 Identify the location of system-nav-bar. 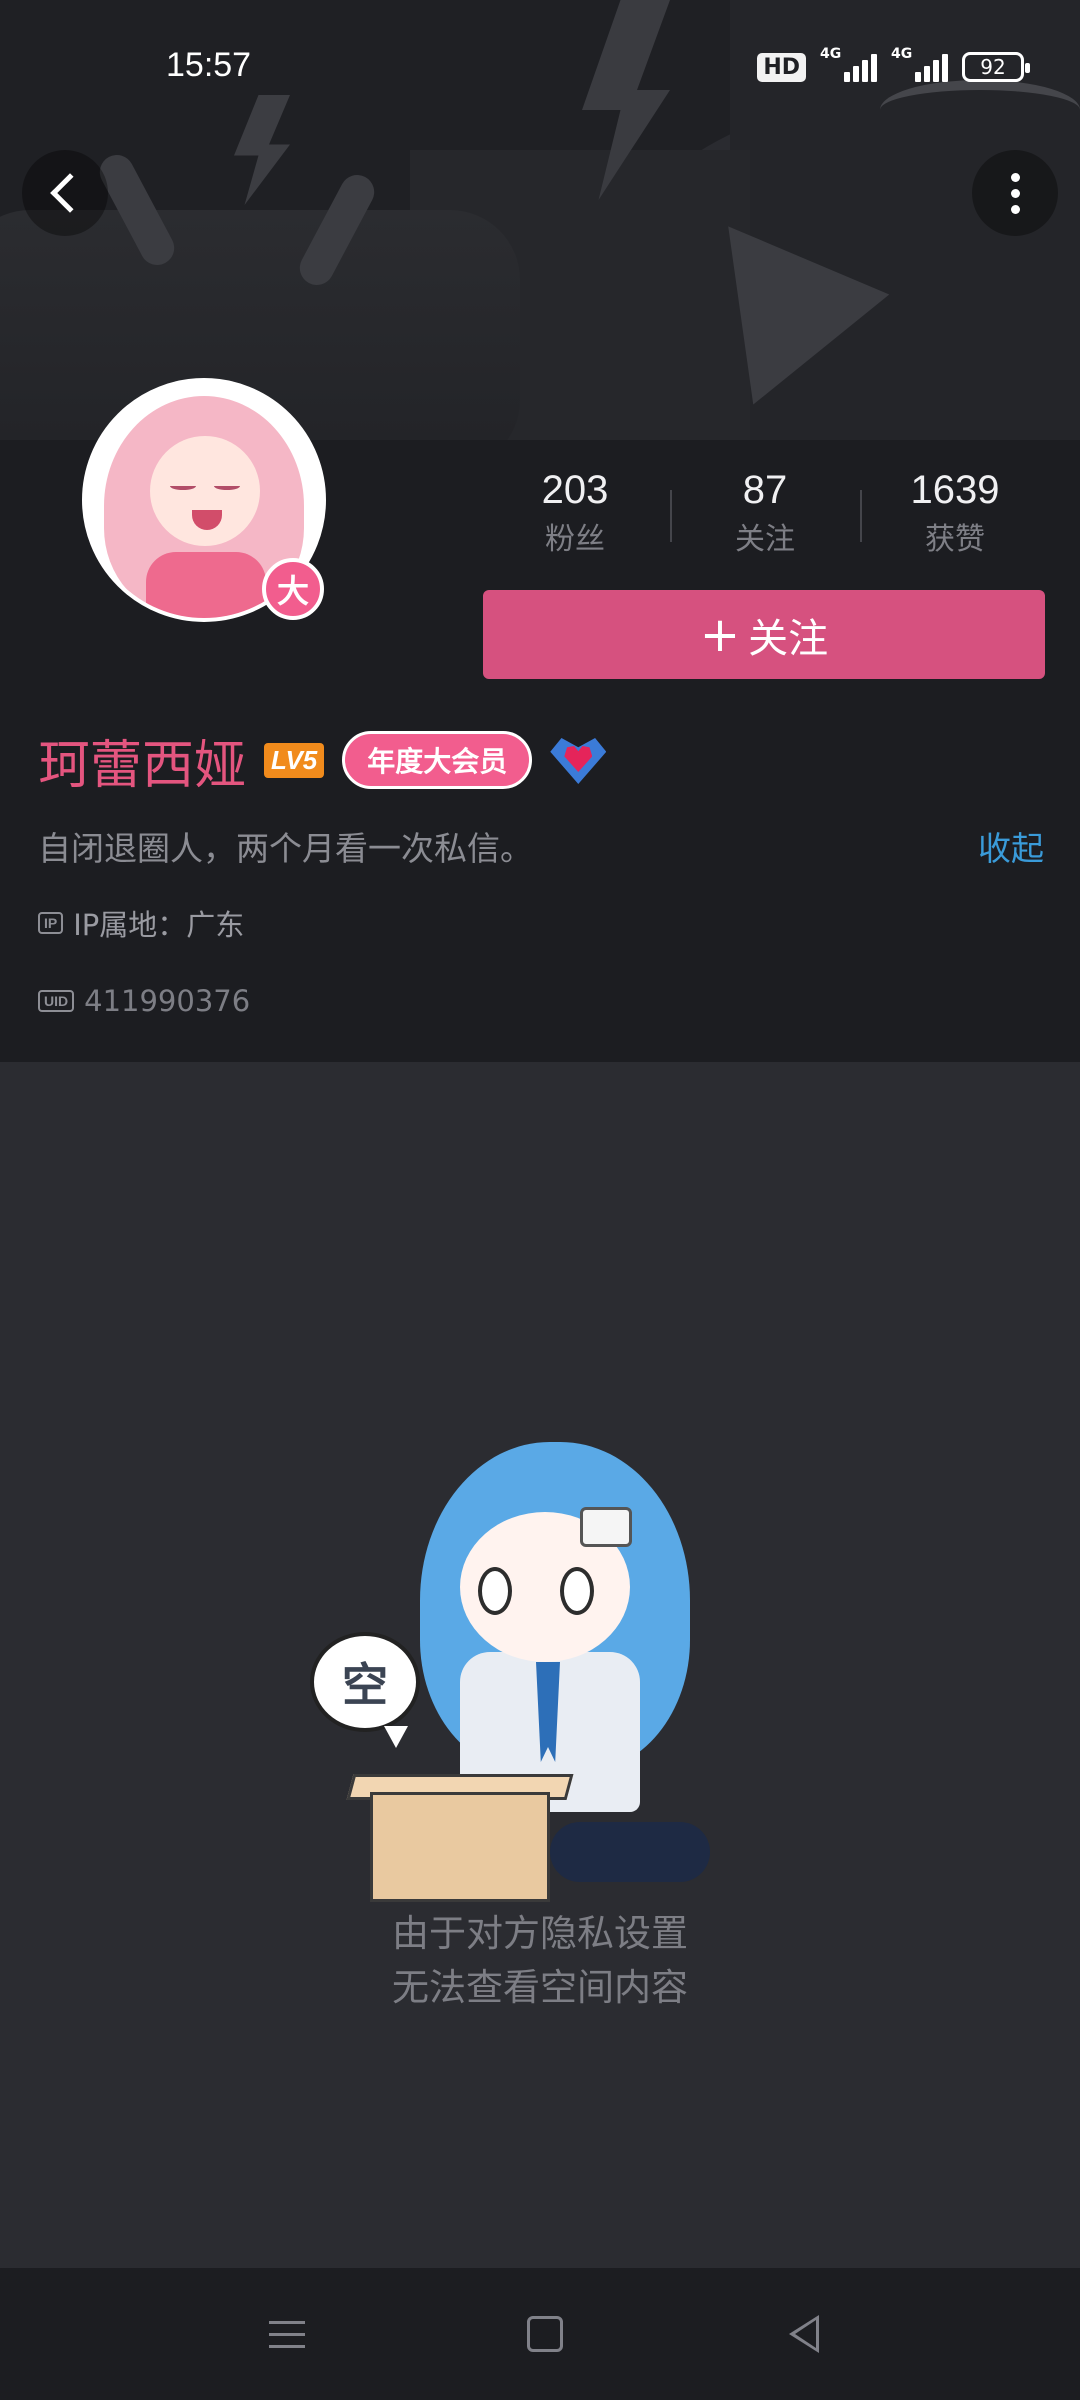
(540, 2334).